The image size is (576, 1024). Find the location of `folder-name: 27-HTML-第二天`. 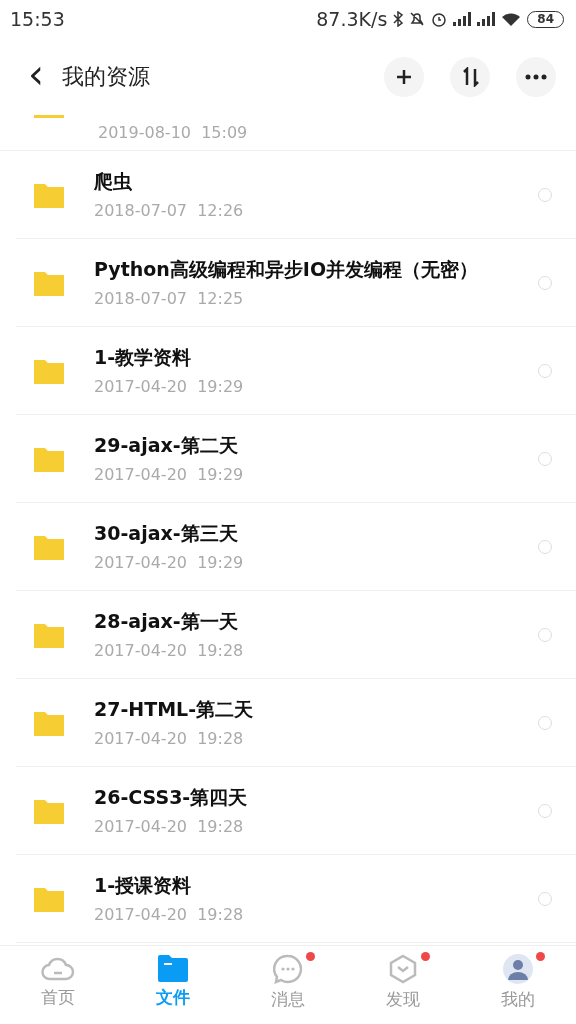

folder-name: 27-HTML-第二天 is located at coordinates (174, 709).